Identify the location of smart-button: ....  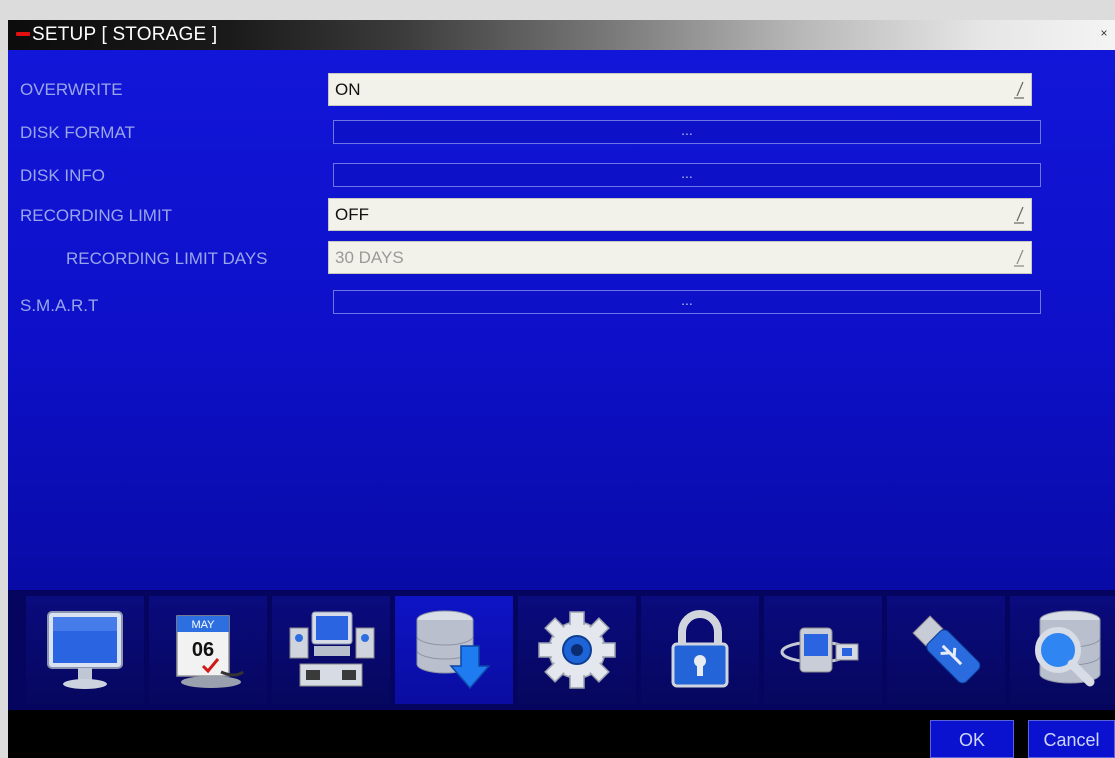
(687, 302).